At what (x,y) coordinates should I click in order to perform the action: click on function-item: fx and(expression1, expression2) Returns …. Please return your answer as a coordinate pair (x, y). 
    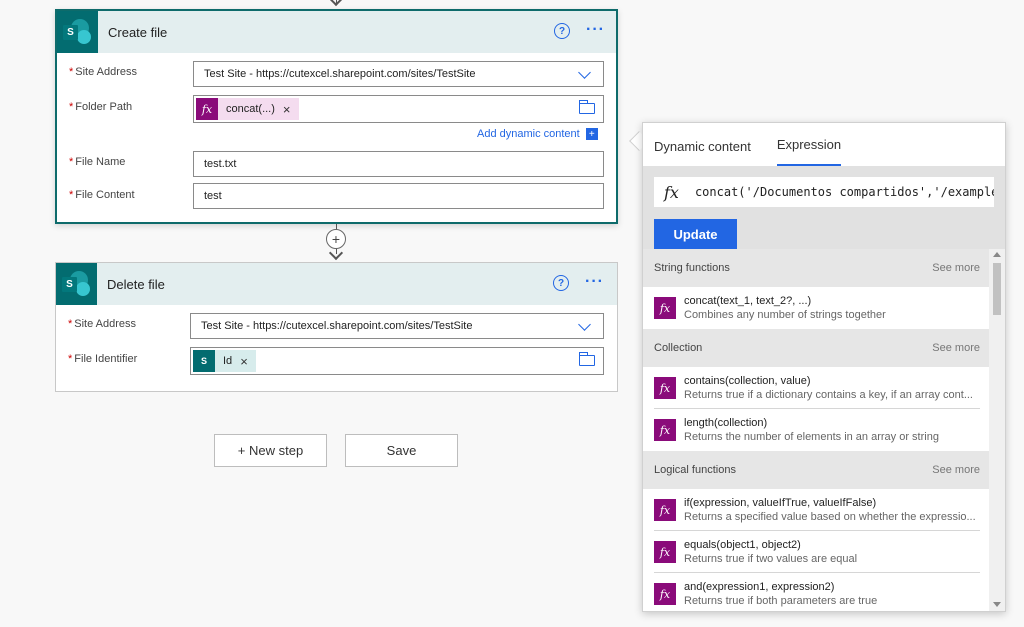
    Looking at the image, I should click on (817, 592).